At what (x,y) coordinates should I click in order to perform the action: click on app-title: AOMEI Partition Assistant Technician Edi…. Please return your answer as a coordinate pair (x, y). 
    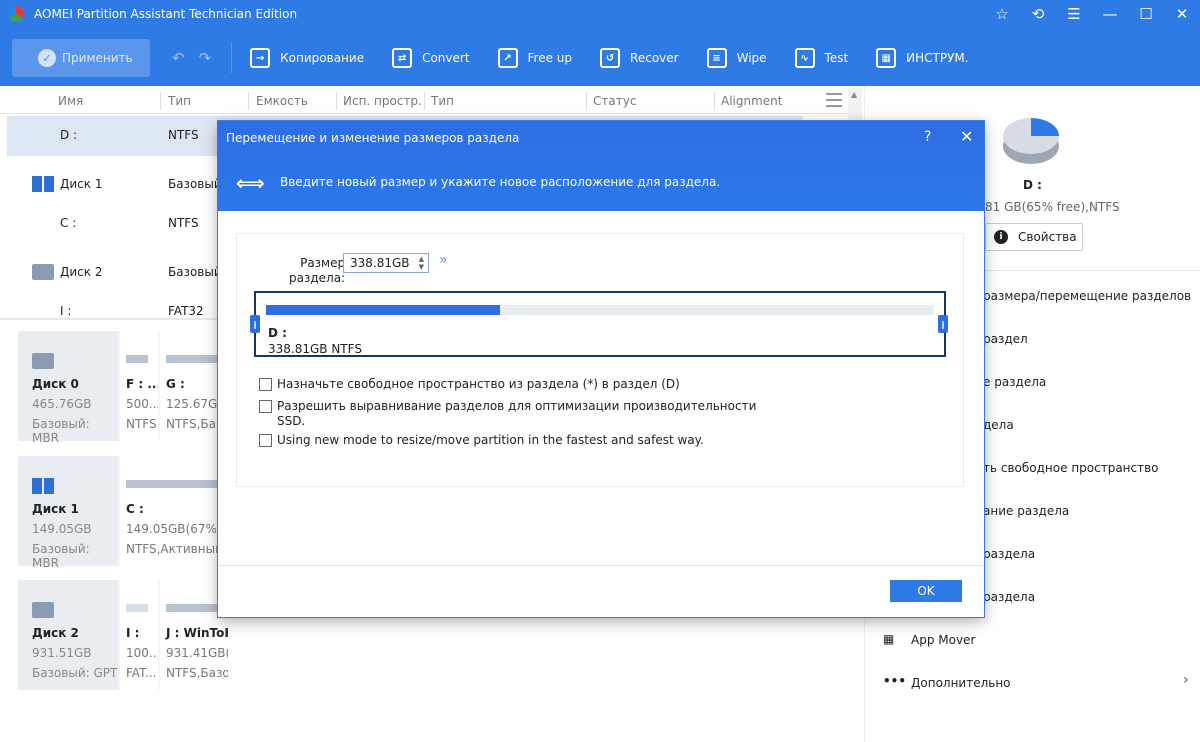
    Looking at the image, I should click on (166, 14).